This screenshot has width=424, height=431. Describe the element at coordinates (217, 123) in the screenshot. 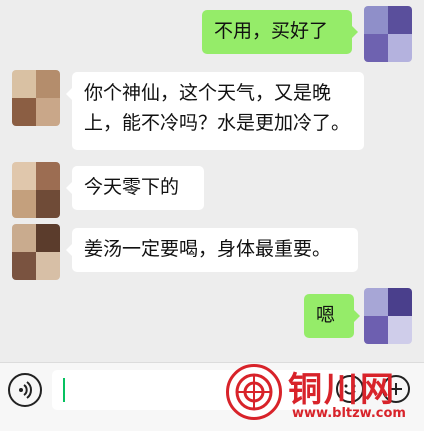

I see `message-line: 上，能不冷吗？水是更加冷了。` at that location.